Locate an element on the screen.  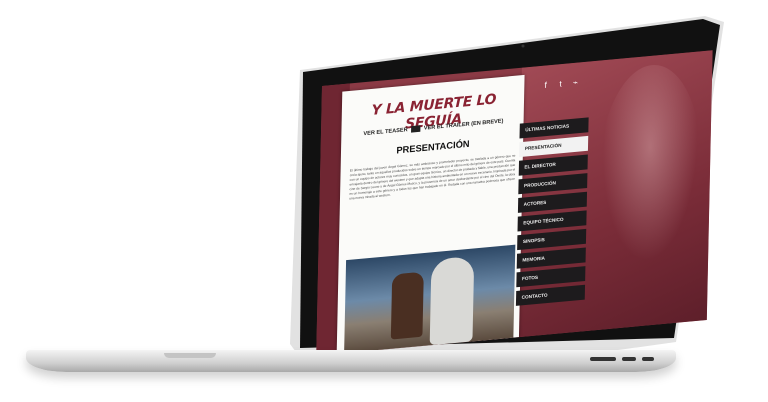
menu-item: PRESENTACIÓN is located at coordinates (554, 146).